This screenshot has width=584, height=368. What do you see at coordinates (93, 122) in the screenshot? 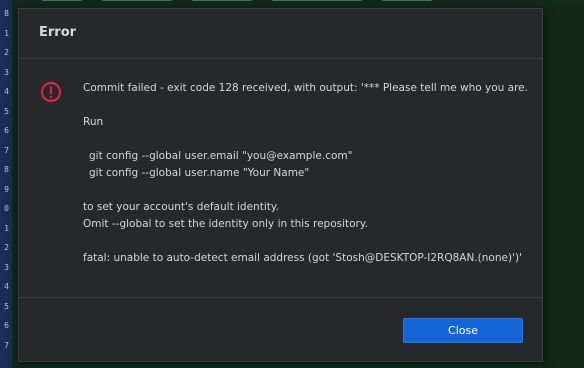
I see `message-line: Run` at bounding box center [93, 122].